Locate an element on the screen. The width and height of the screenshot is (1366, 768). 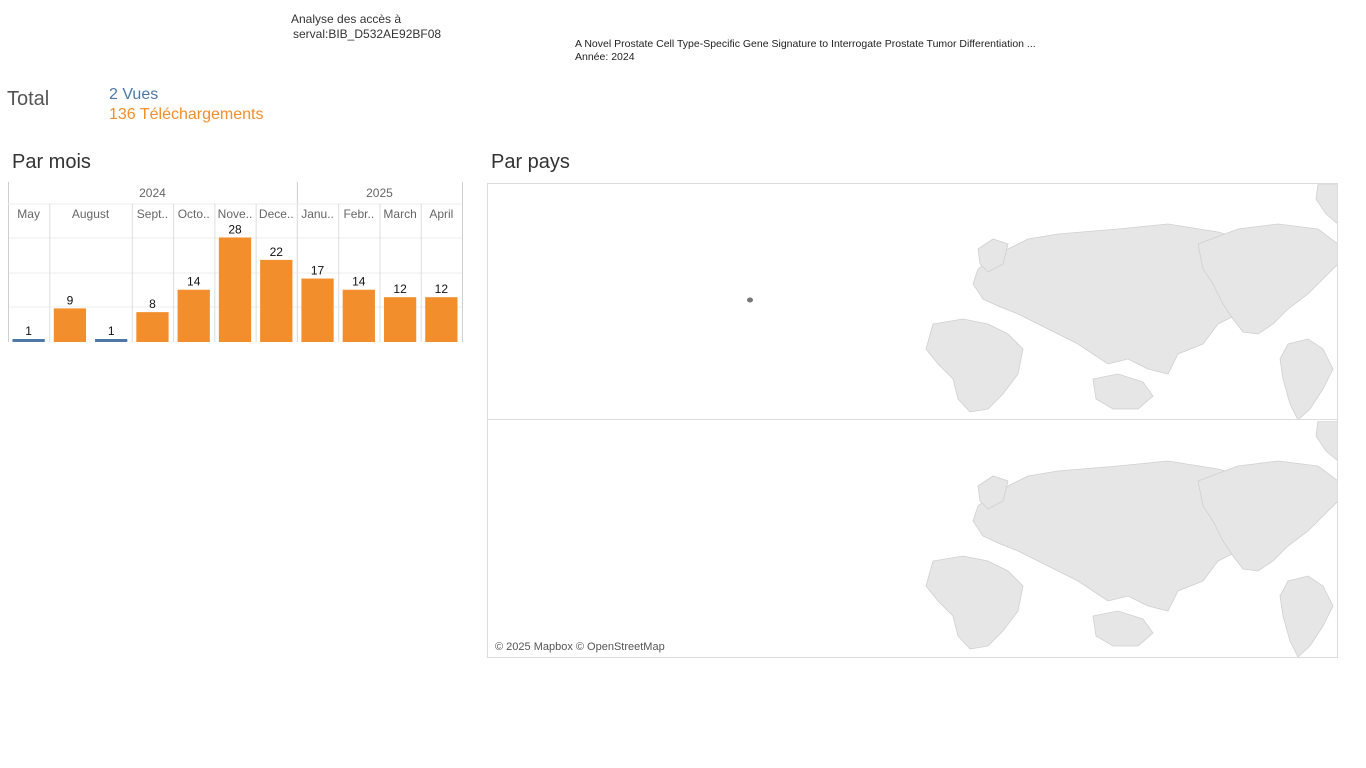
by-country-title: Par pays is located at coordinates (530, 162).